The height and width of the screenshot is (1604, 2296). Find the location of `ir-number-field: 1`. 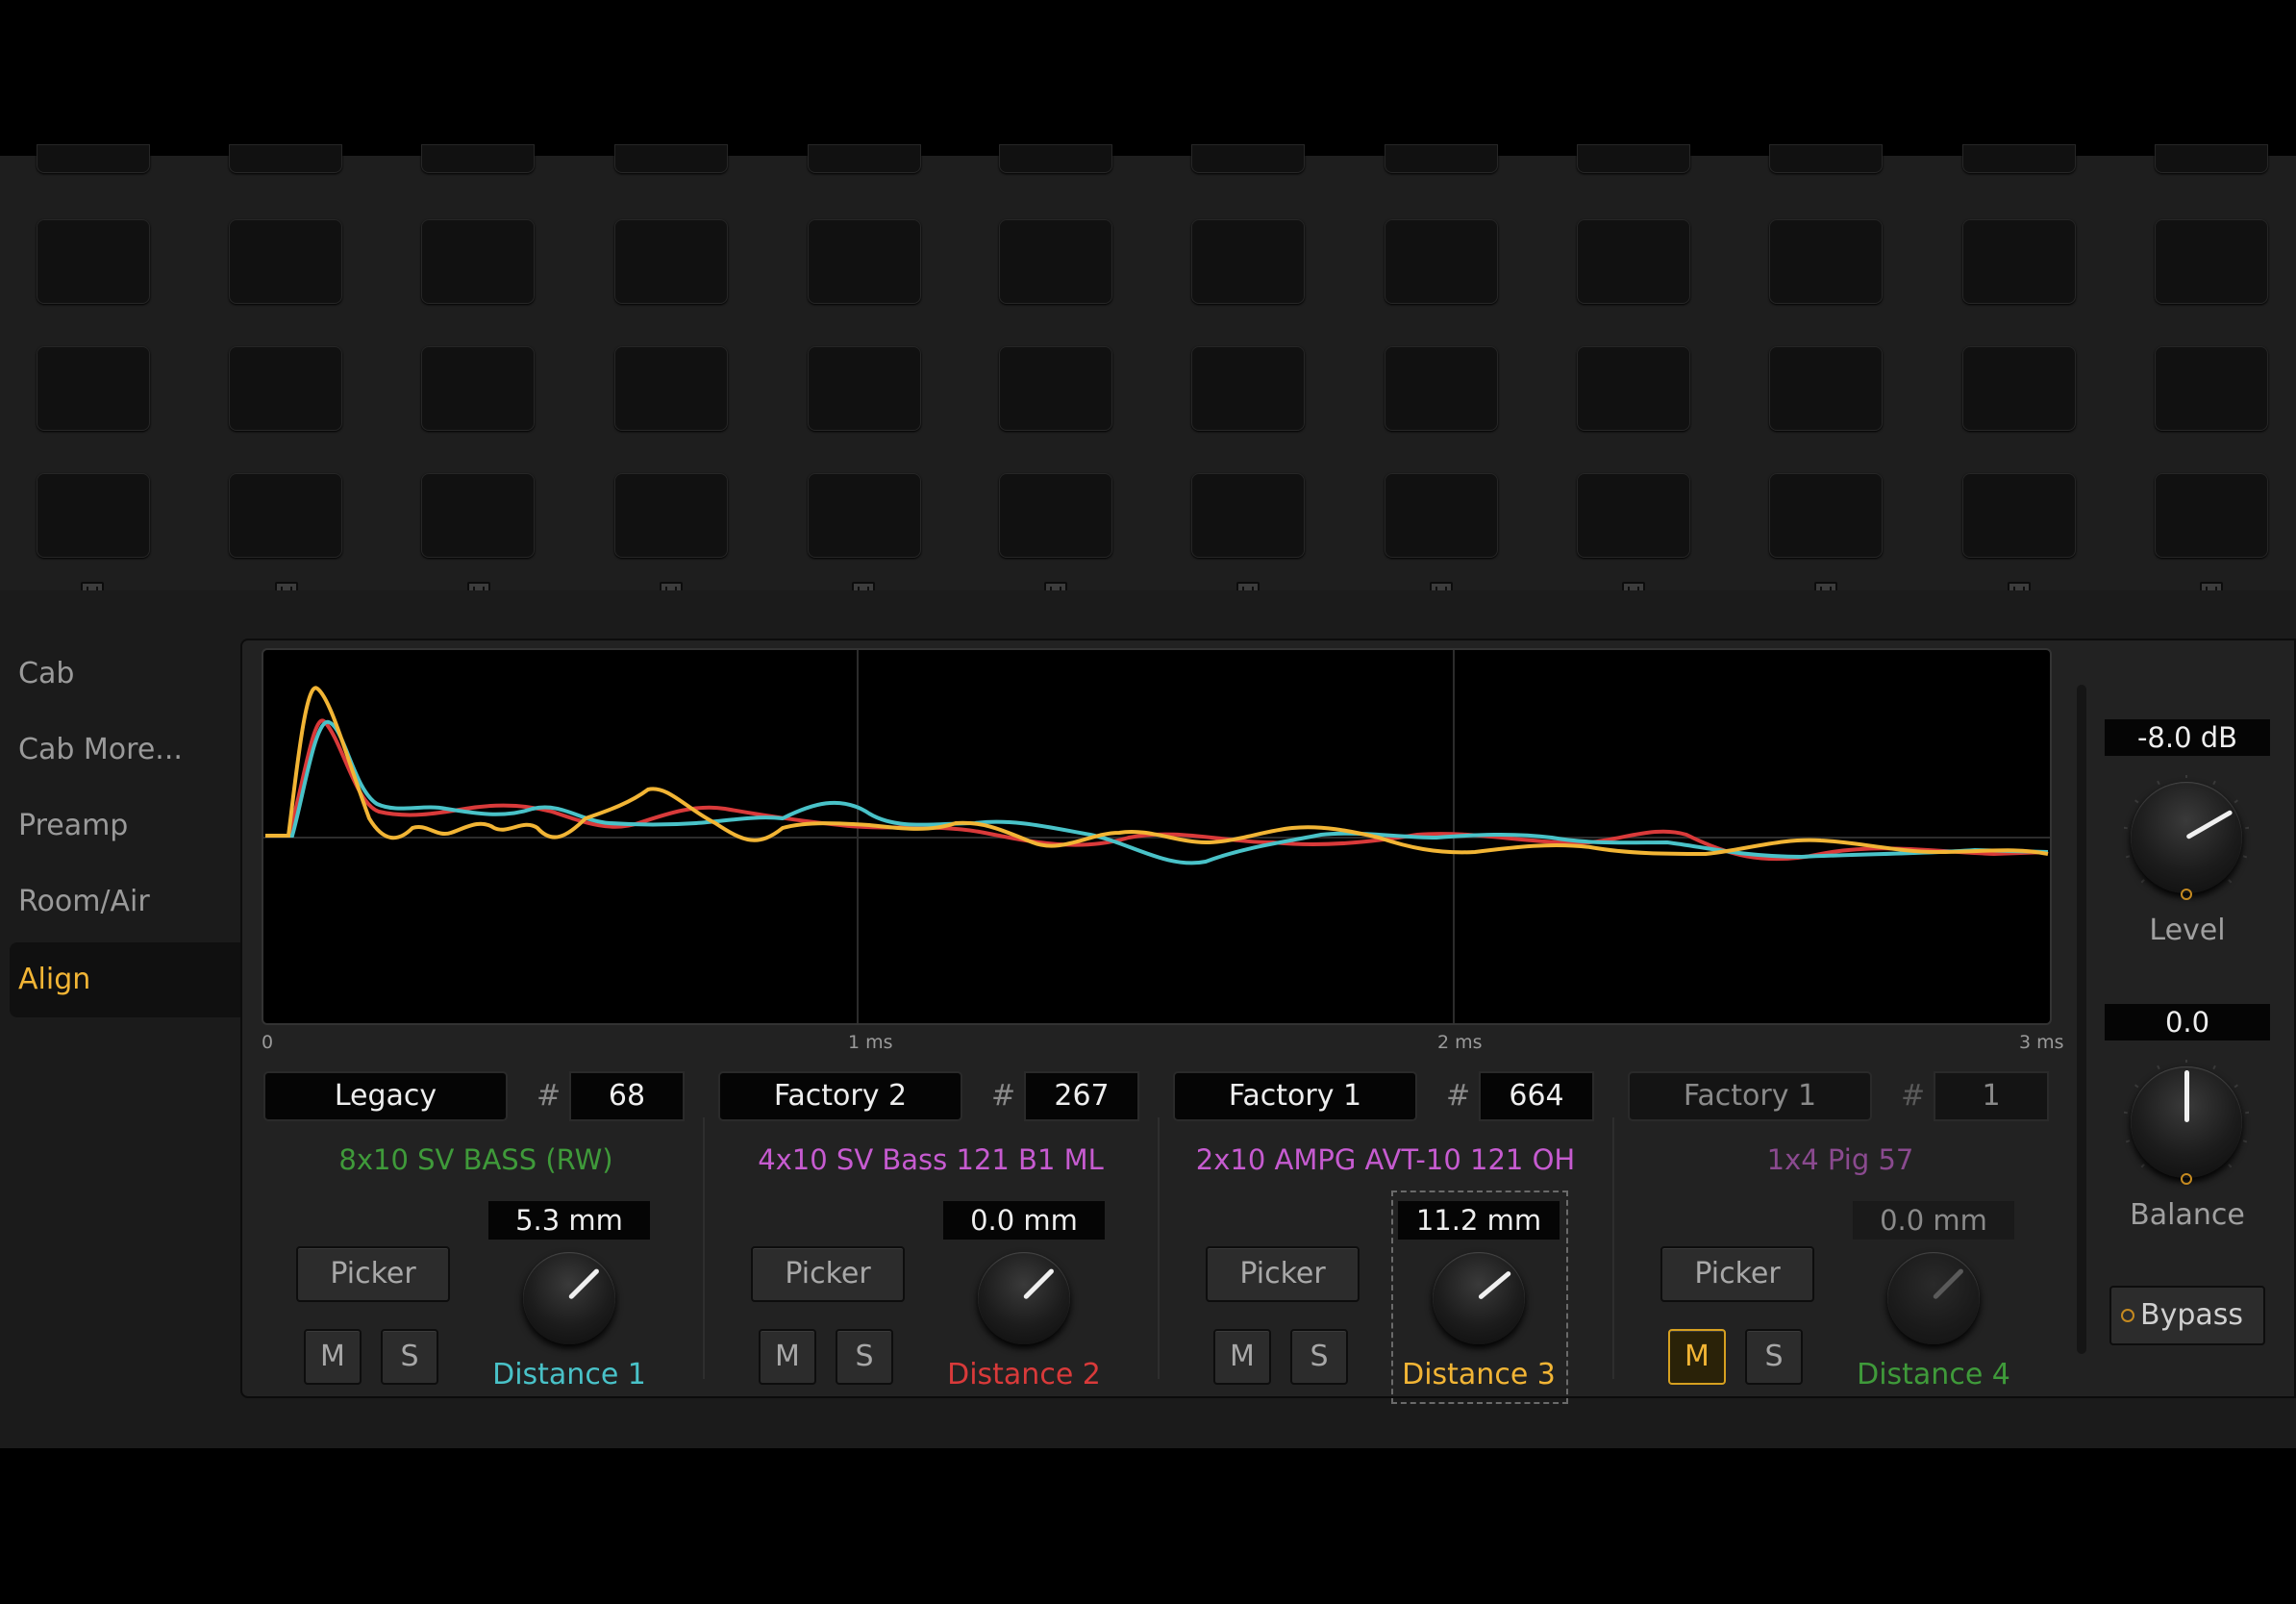

ir-number-field: 1 is located at coordinates (1991, 1096).